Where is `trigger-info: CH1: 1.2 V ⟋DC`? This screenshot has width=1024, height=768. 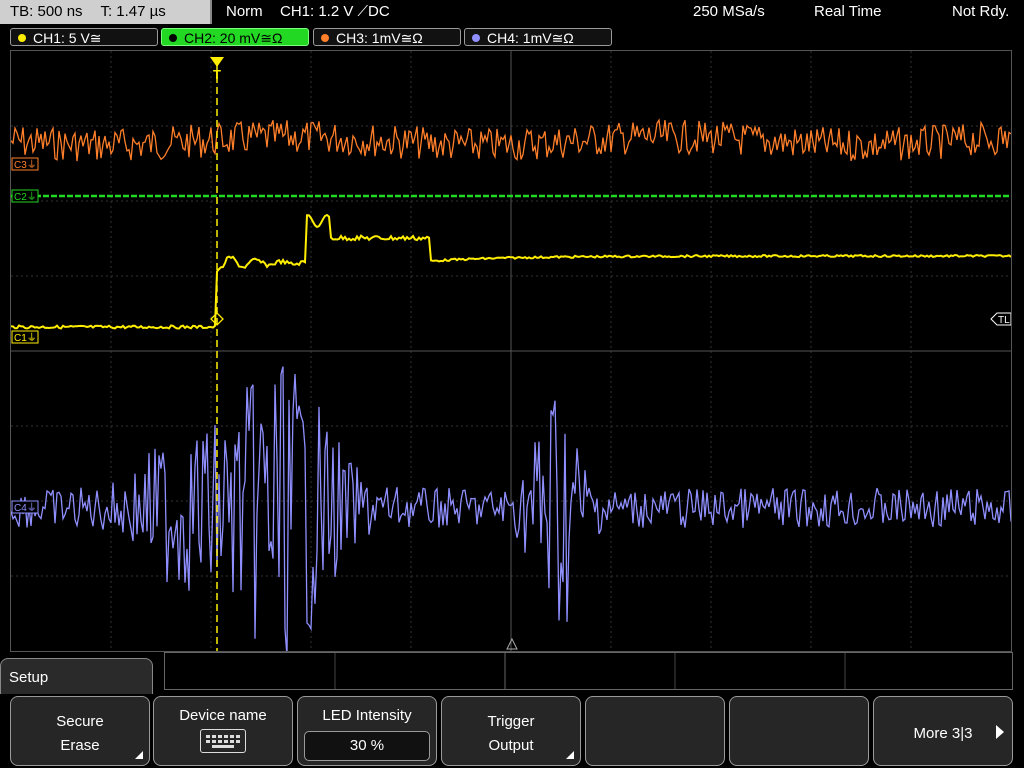
trigger-info: CH1: 1.2 V ⟋DC is located at coordinates (335, 11).